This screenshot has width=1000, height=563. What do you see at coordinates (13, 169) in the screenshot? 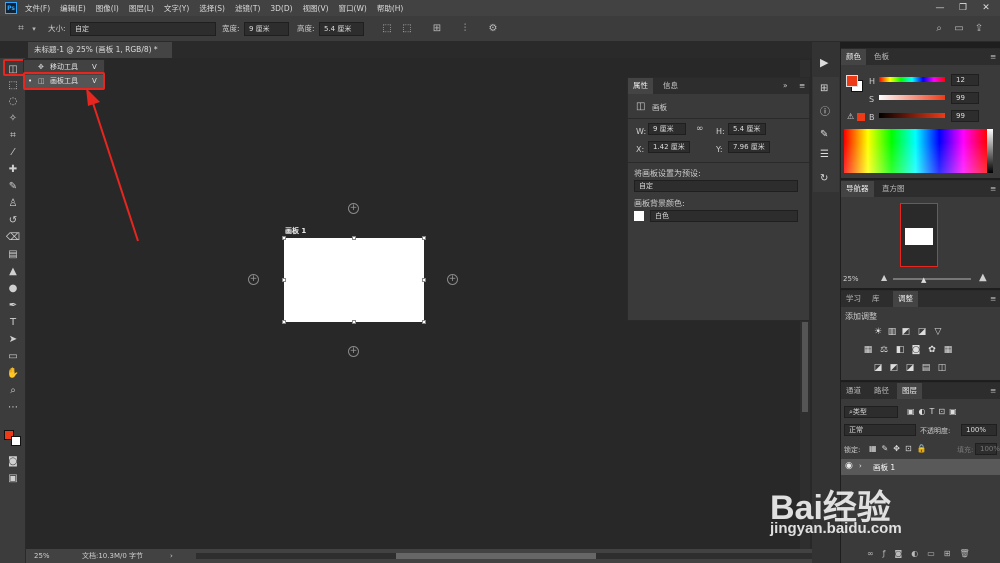
I see `healing-brush-icon: ✚` at bounding box center [13, 169].